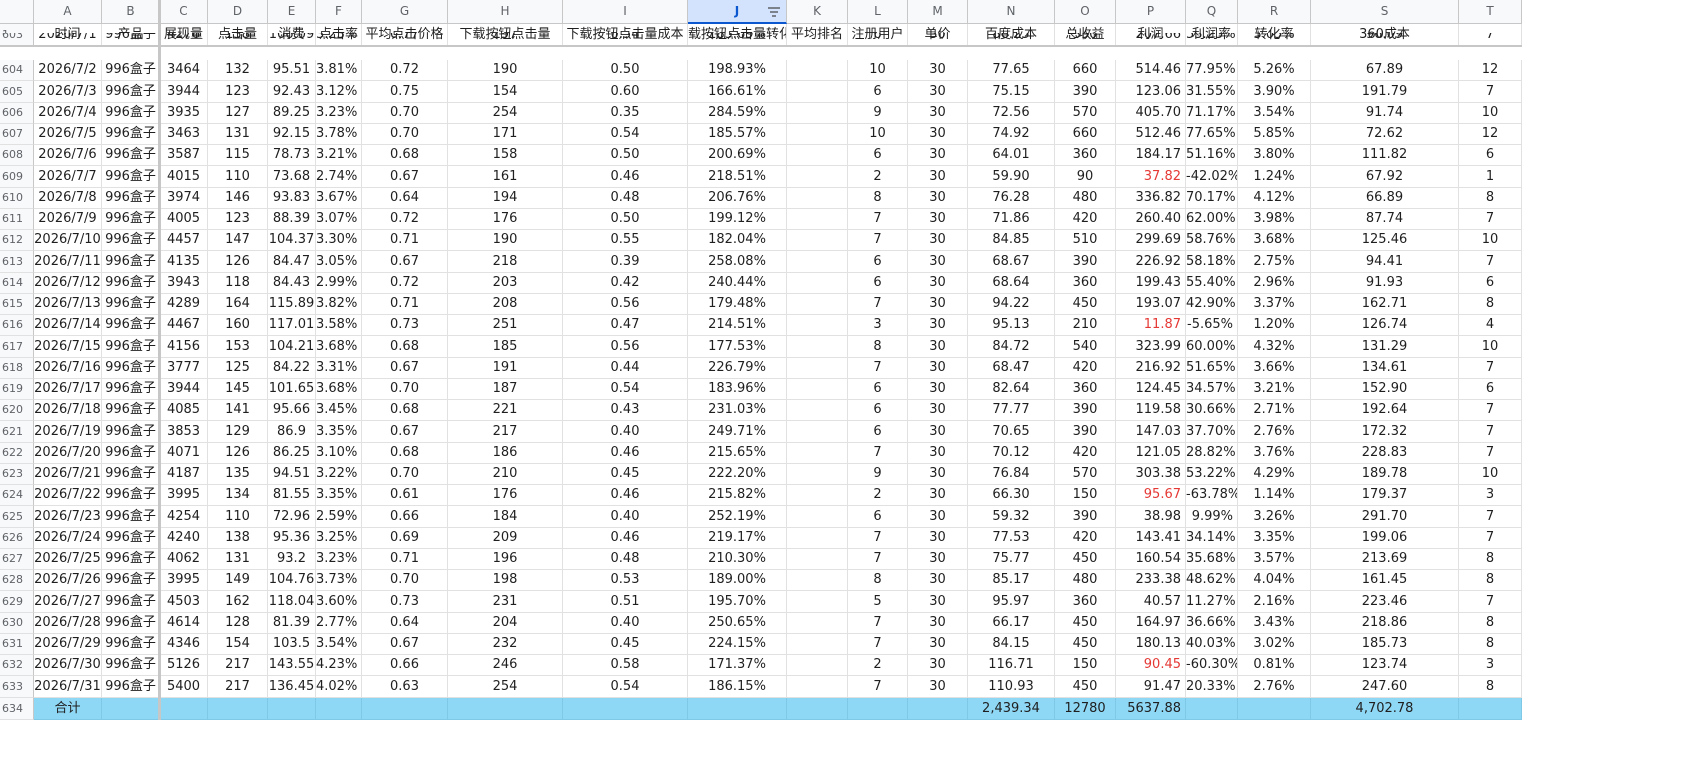 The image size is (1684, 775). Describe the element at coordinates (505, 325) in the screenshot. I see `cell-download-clicks: 251` at that location.